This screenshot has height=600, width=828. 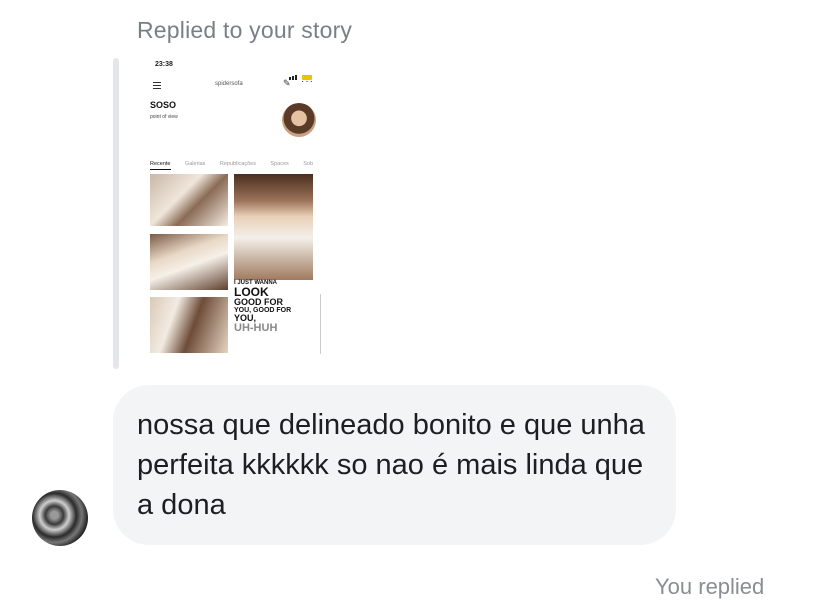 What do you see at coordinates (710, 586) in the screenshot?
I see `you-replied-label: You replied` at bounding box center [710, 586].